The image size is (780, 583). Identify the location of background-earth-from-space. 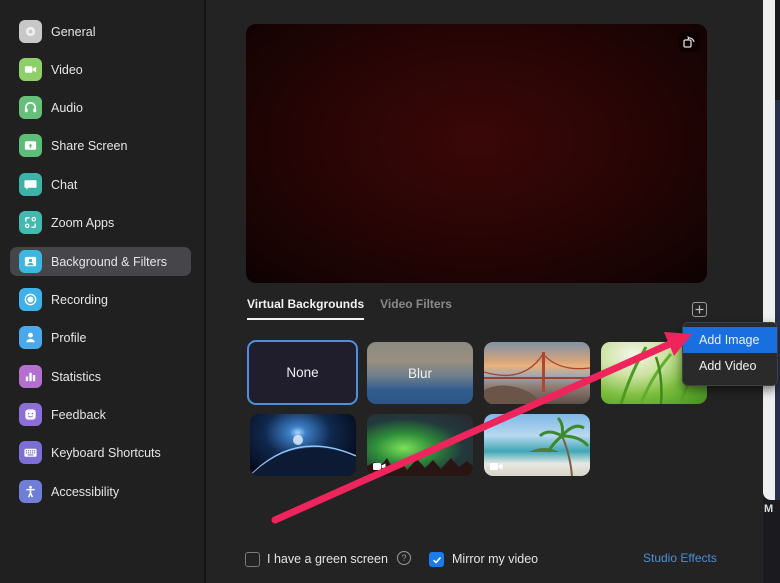
(303, 445).